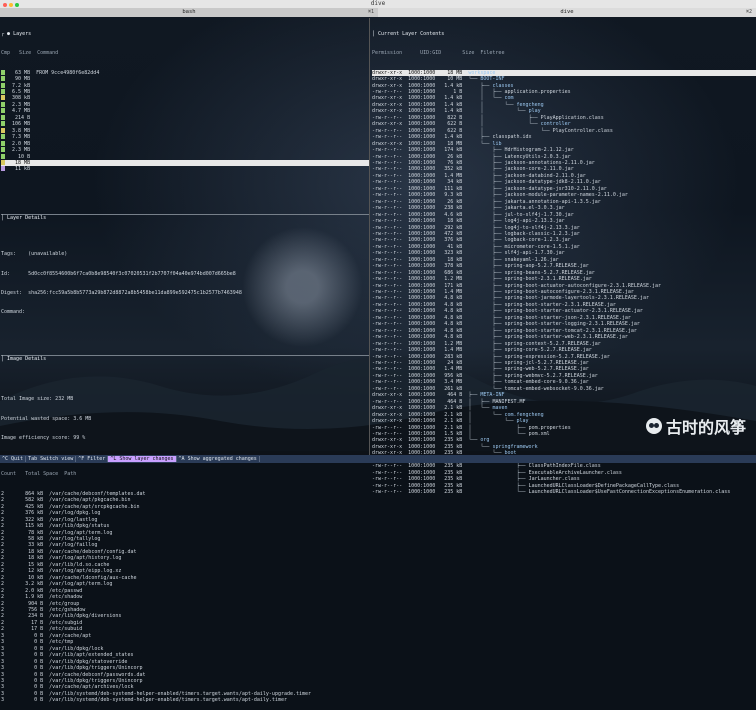  What do you see at coordinates (94, 506) in the screenshot?
I see `file-path: /var/cache/apt/srcpkgcache.bin` at bounding box center [94, 506].